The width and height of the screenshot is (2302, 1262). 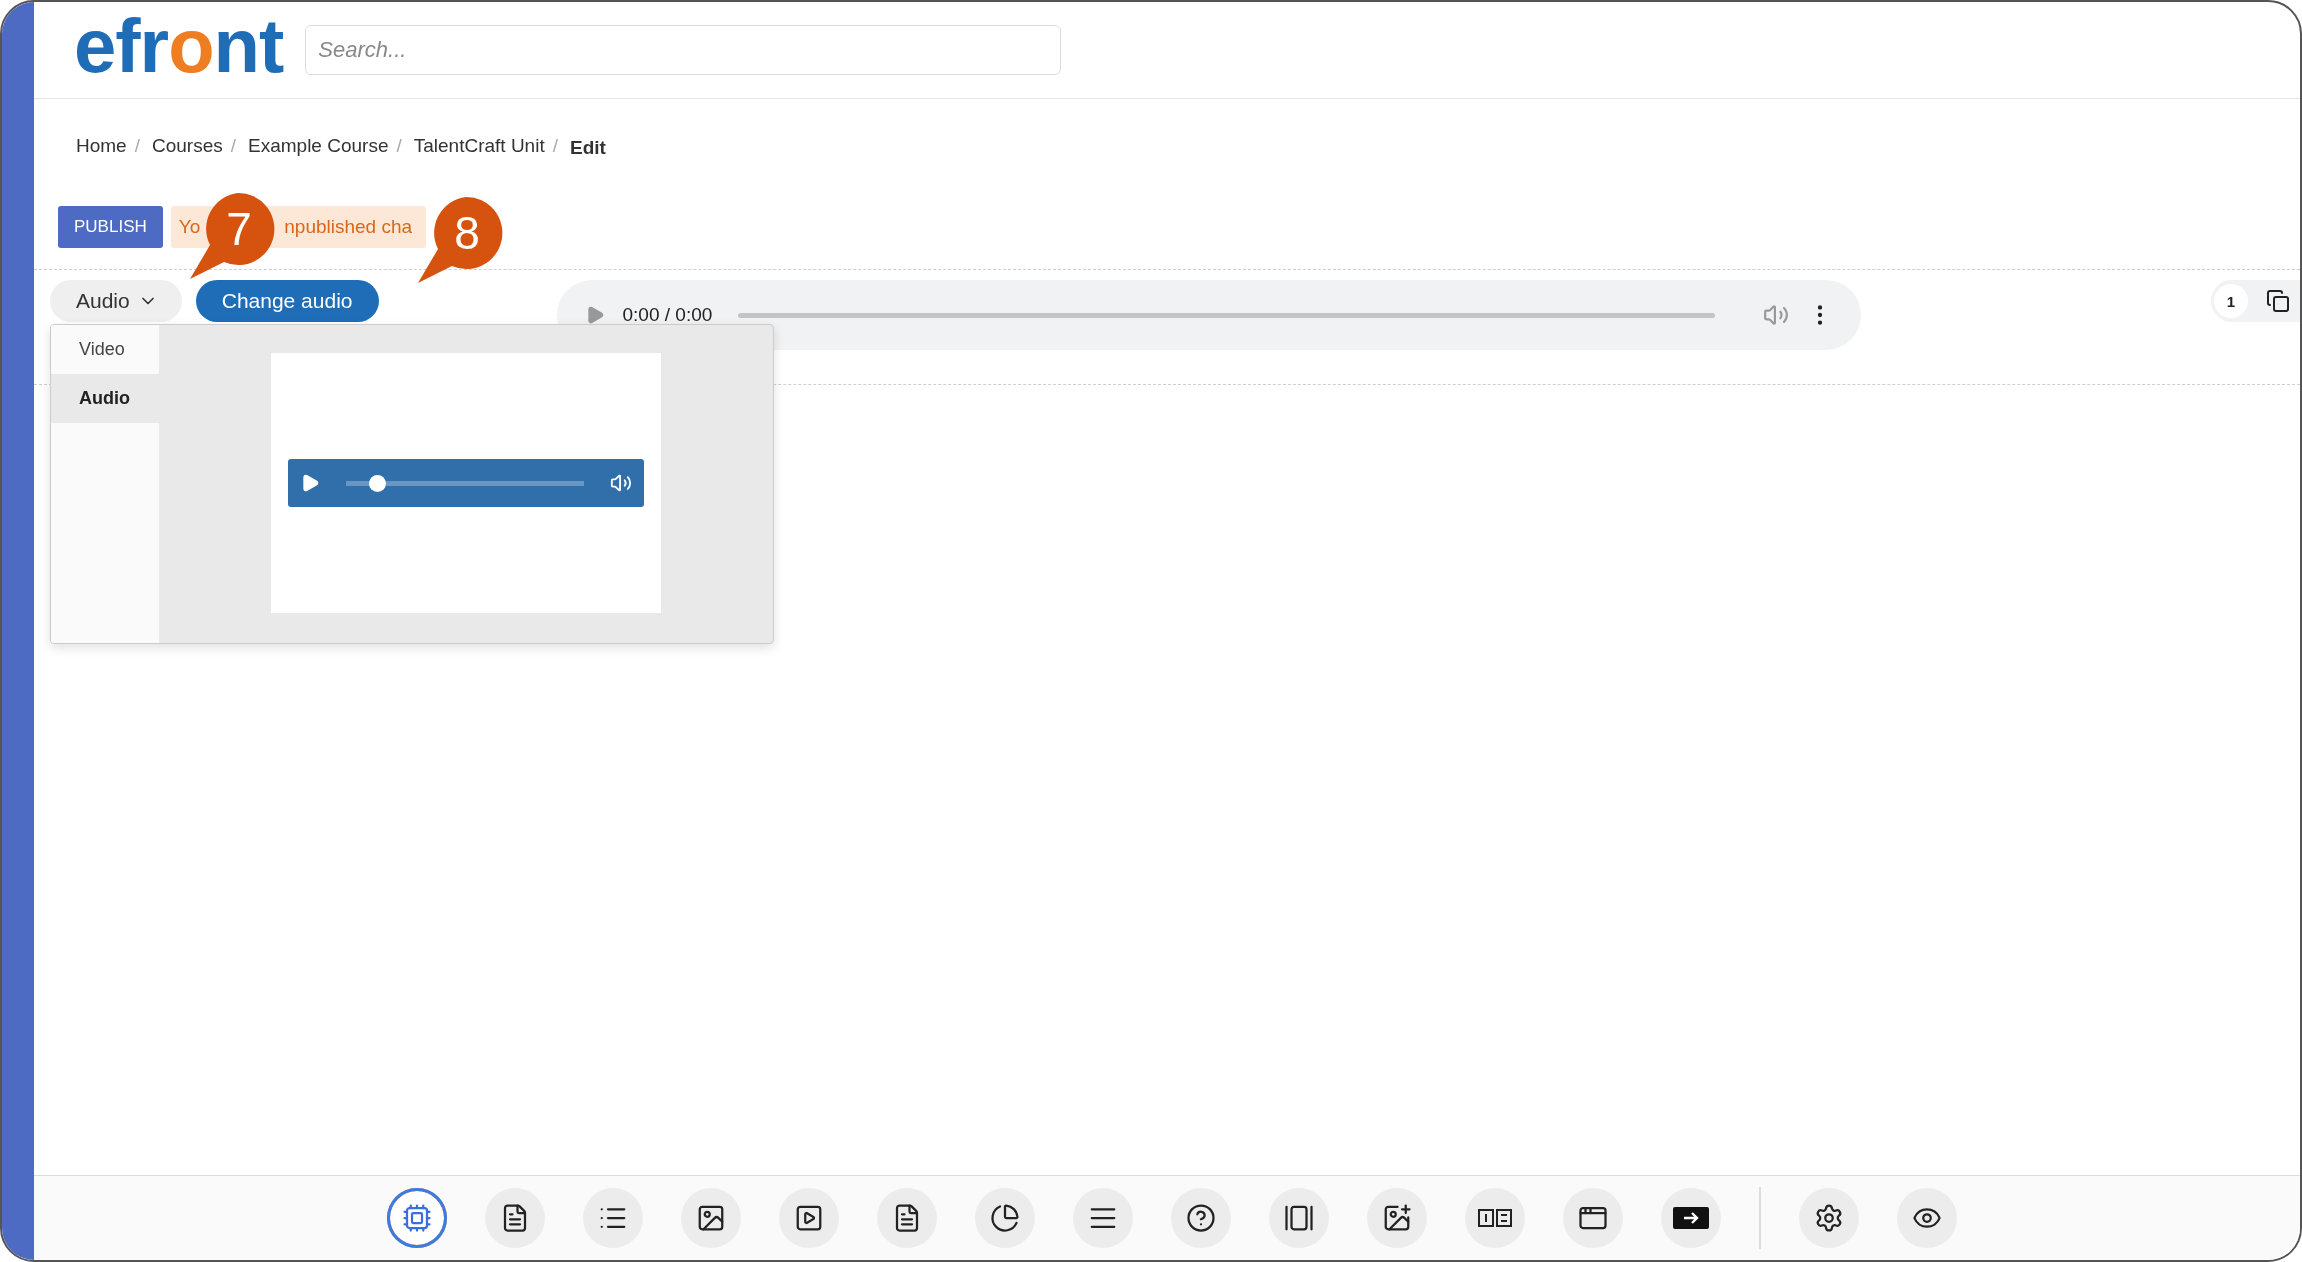 What do you see at coordinates (479, 146) in the screenshot?
I see `breadcrumb-link: TalentCraft Unit` at bounding box center [479, 146].